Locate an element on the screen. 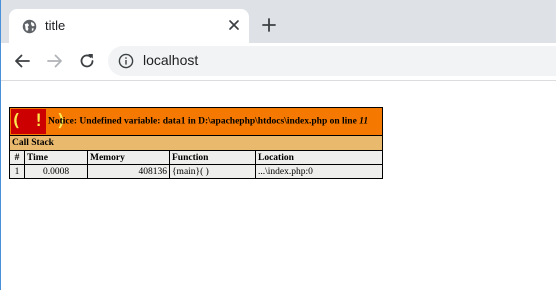 Image resolution: width=556 pixels, height=290 pixels. window-edge is located at coordinates (0, 145).